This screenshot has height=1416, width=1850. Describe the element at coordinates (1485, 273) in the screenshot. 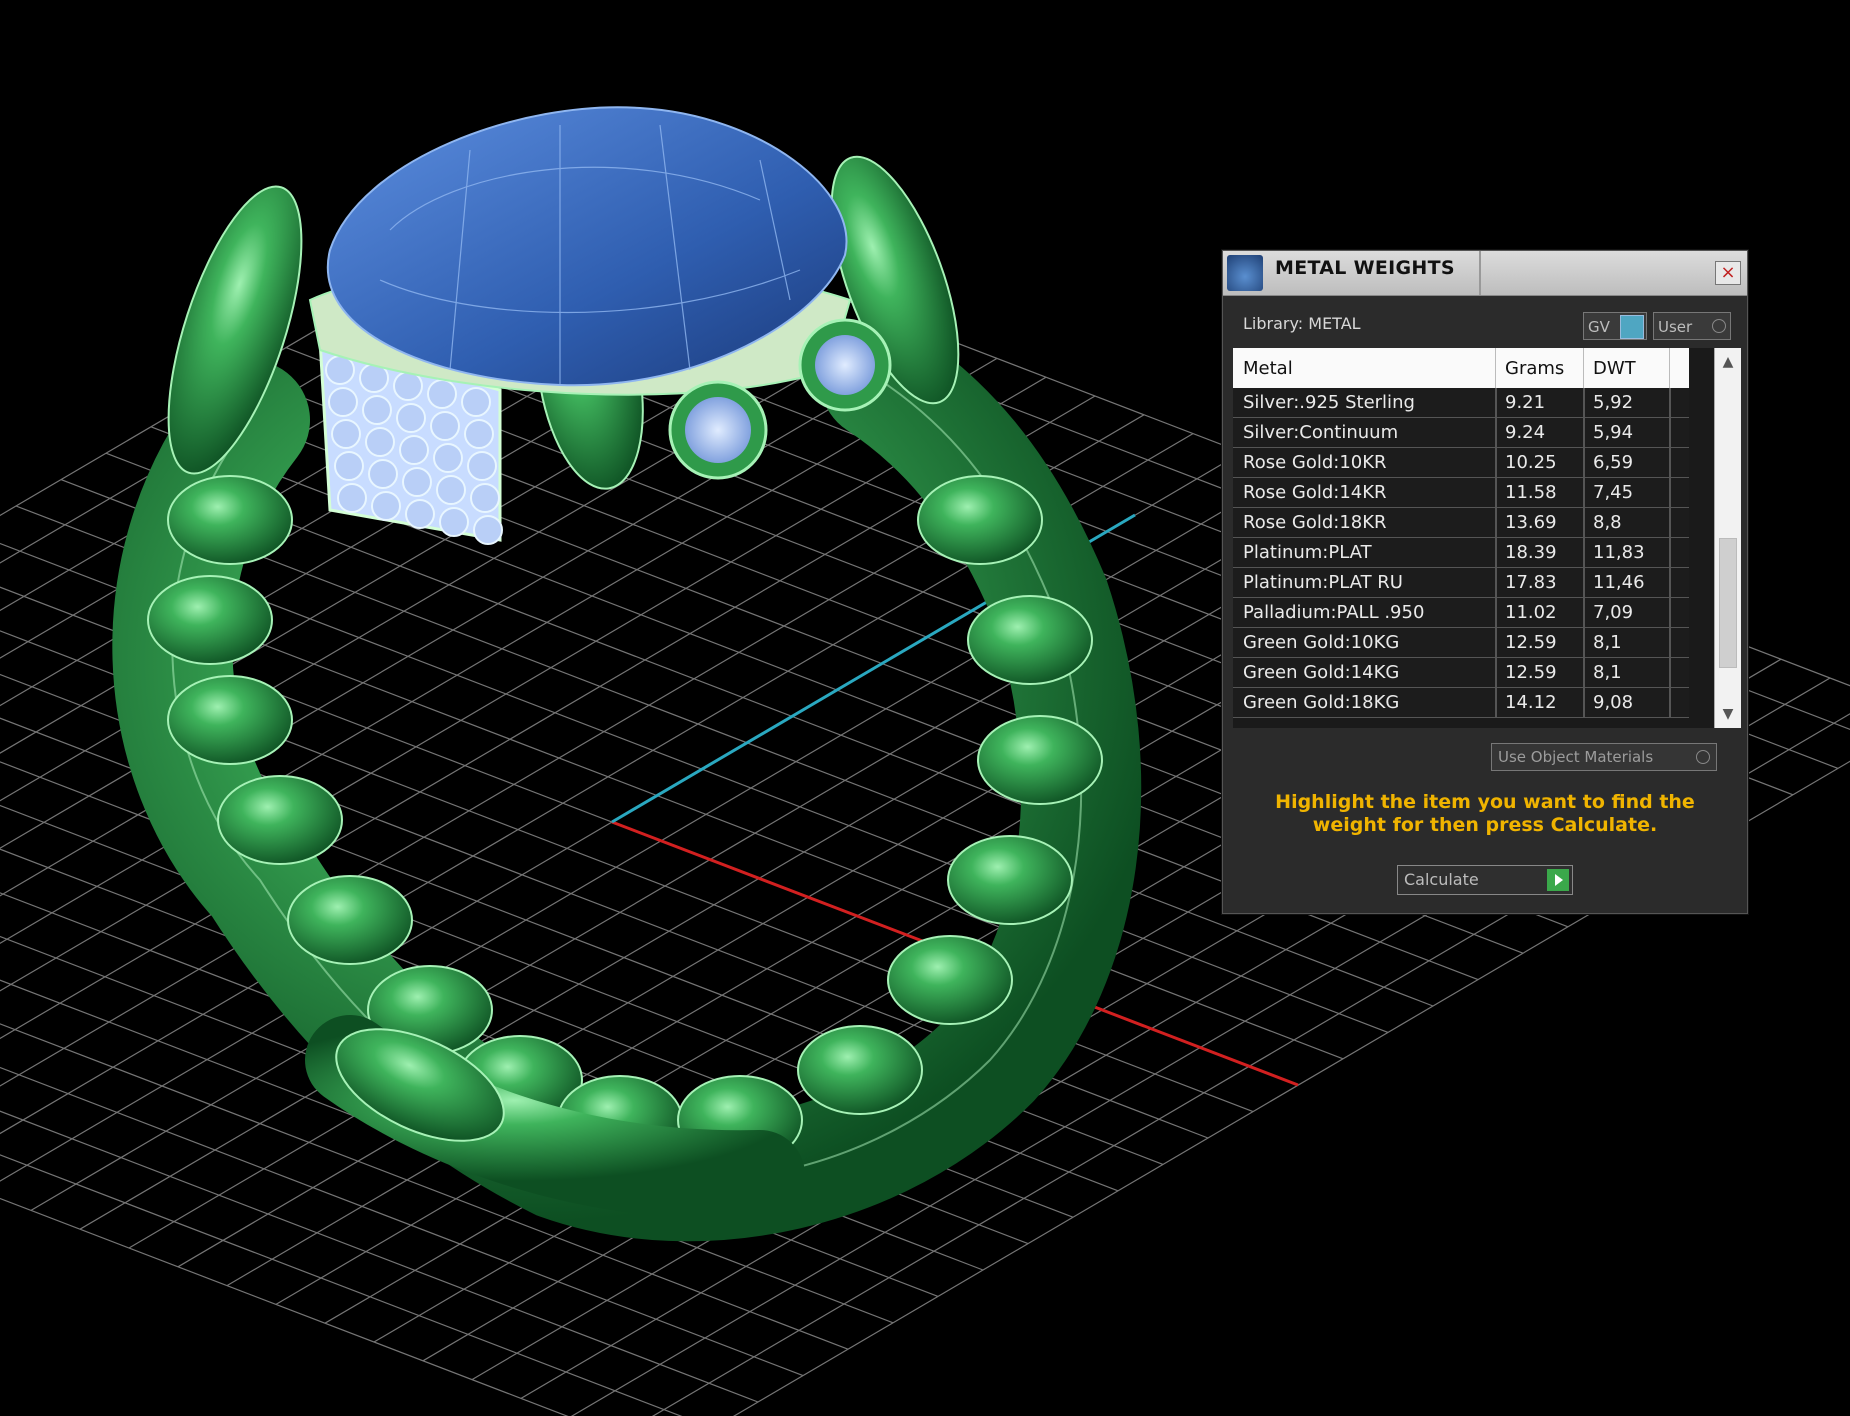

I see `panel-titlebar: METAL WEIGHTS ×` at that location.